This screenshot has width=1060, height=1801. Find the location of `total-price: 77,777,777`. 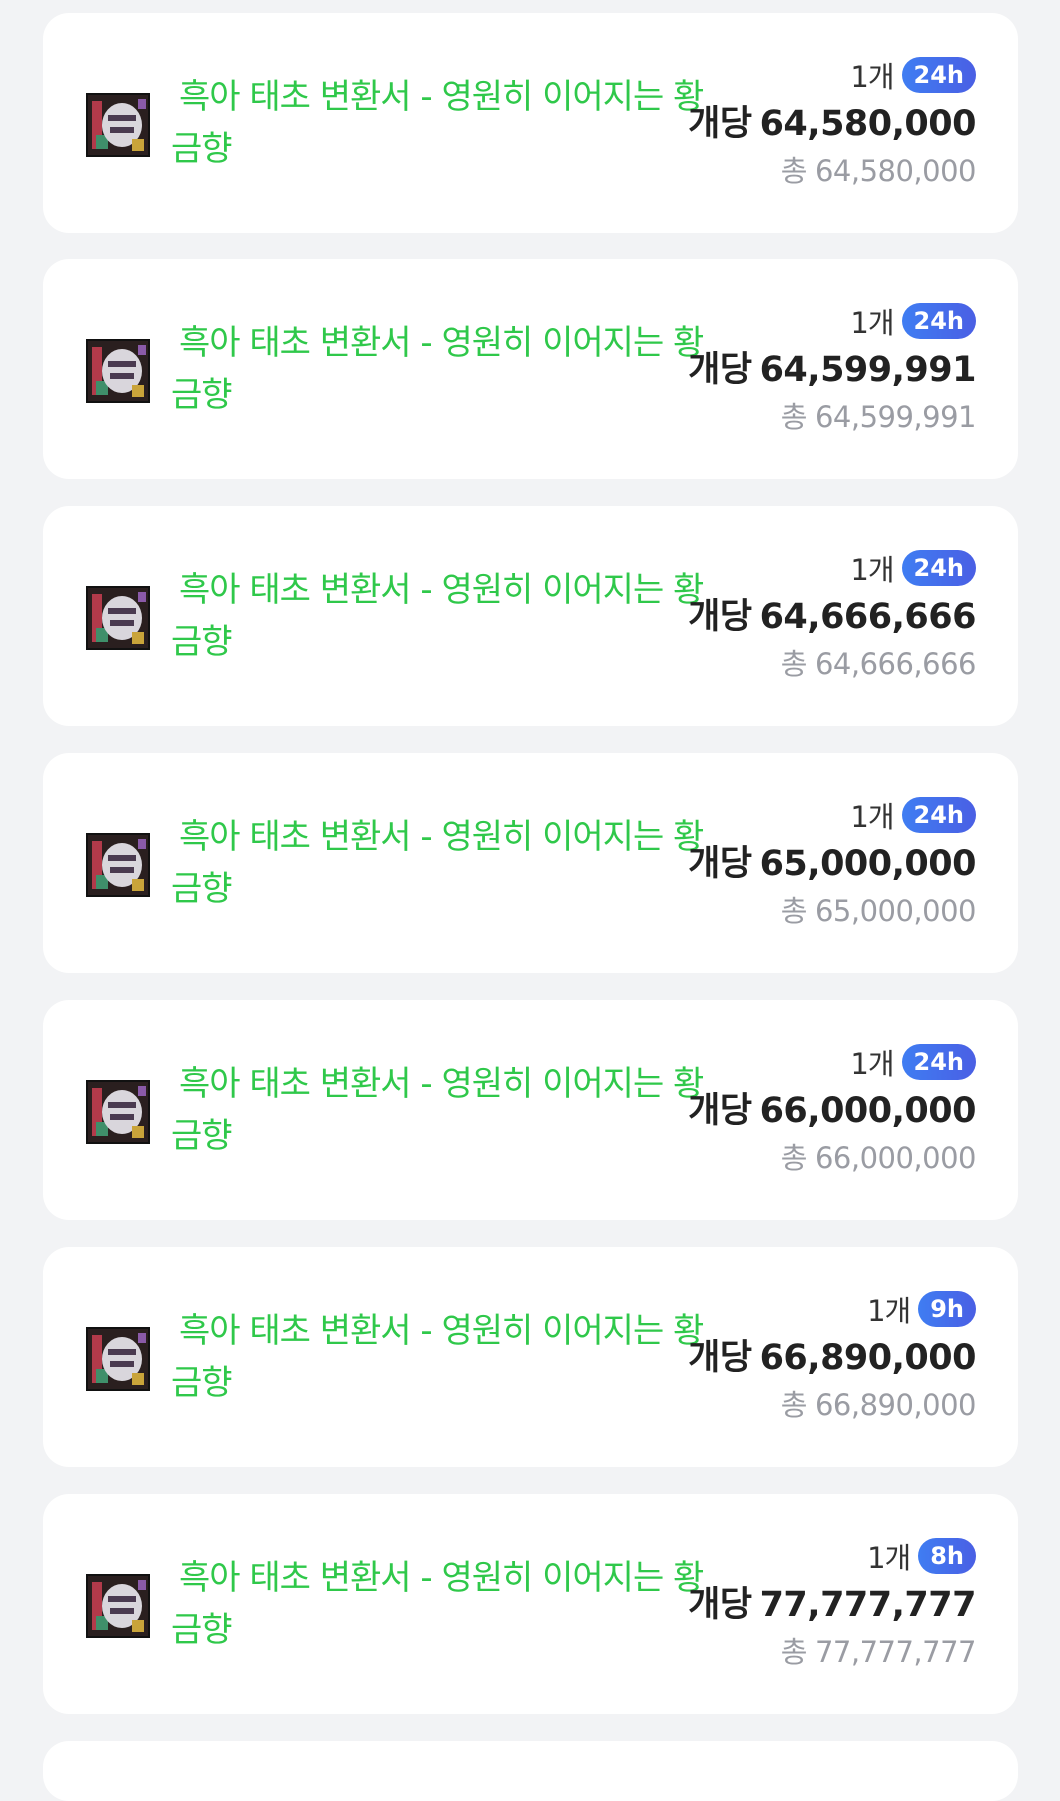

total-price: 77,777,777 is located at coordinates (895, 1652).